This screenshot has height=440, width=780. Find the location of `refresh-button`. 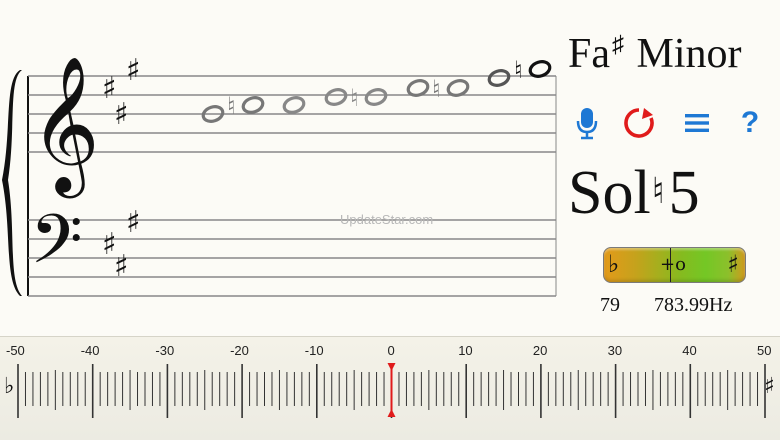

refresh-button is located at coordinates (639, 123).